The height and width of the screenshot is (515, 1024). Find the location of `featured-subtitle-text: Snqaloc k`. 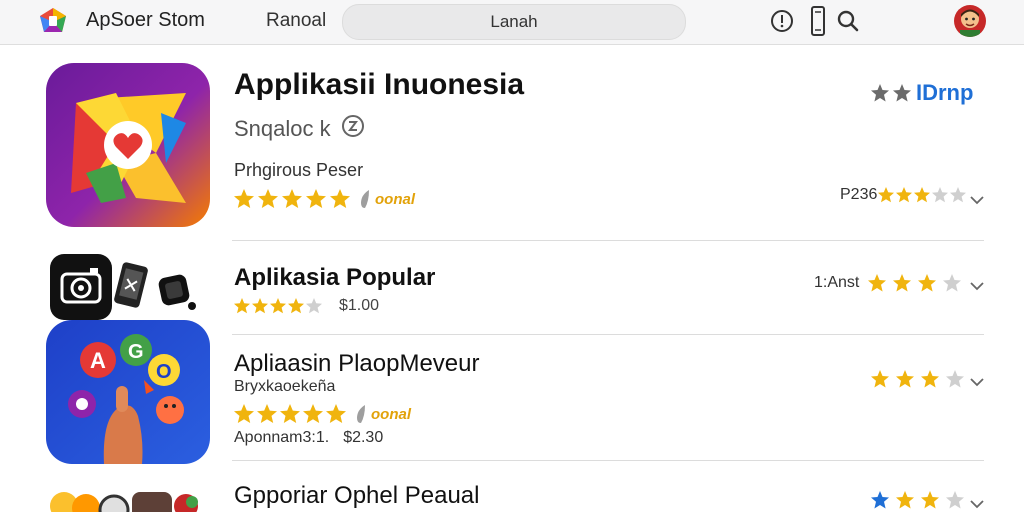

featured-subtitle-text: Snqaloc k is located at coordinates (282, 128).